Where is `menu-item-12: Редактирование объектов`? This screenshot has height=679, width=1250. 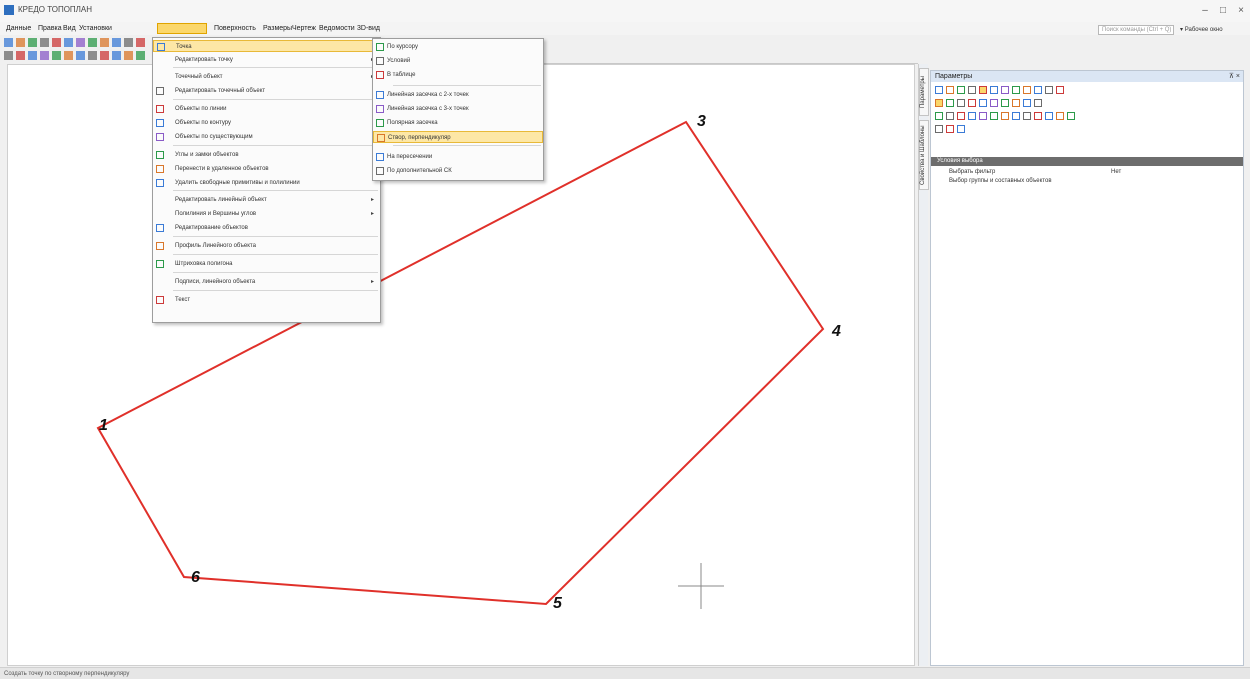 menu-item-12: Редактирование объектов is located at coordinates (266, 228).